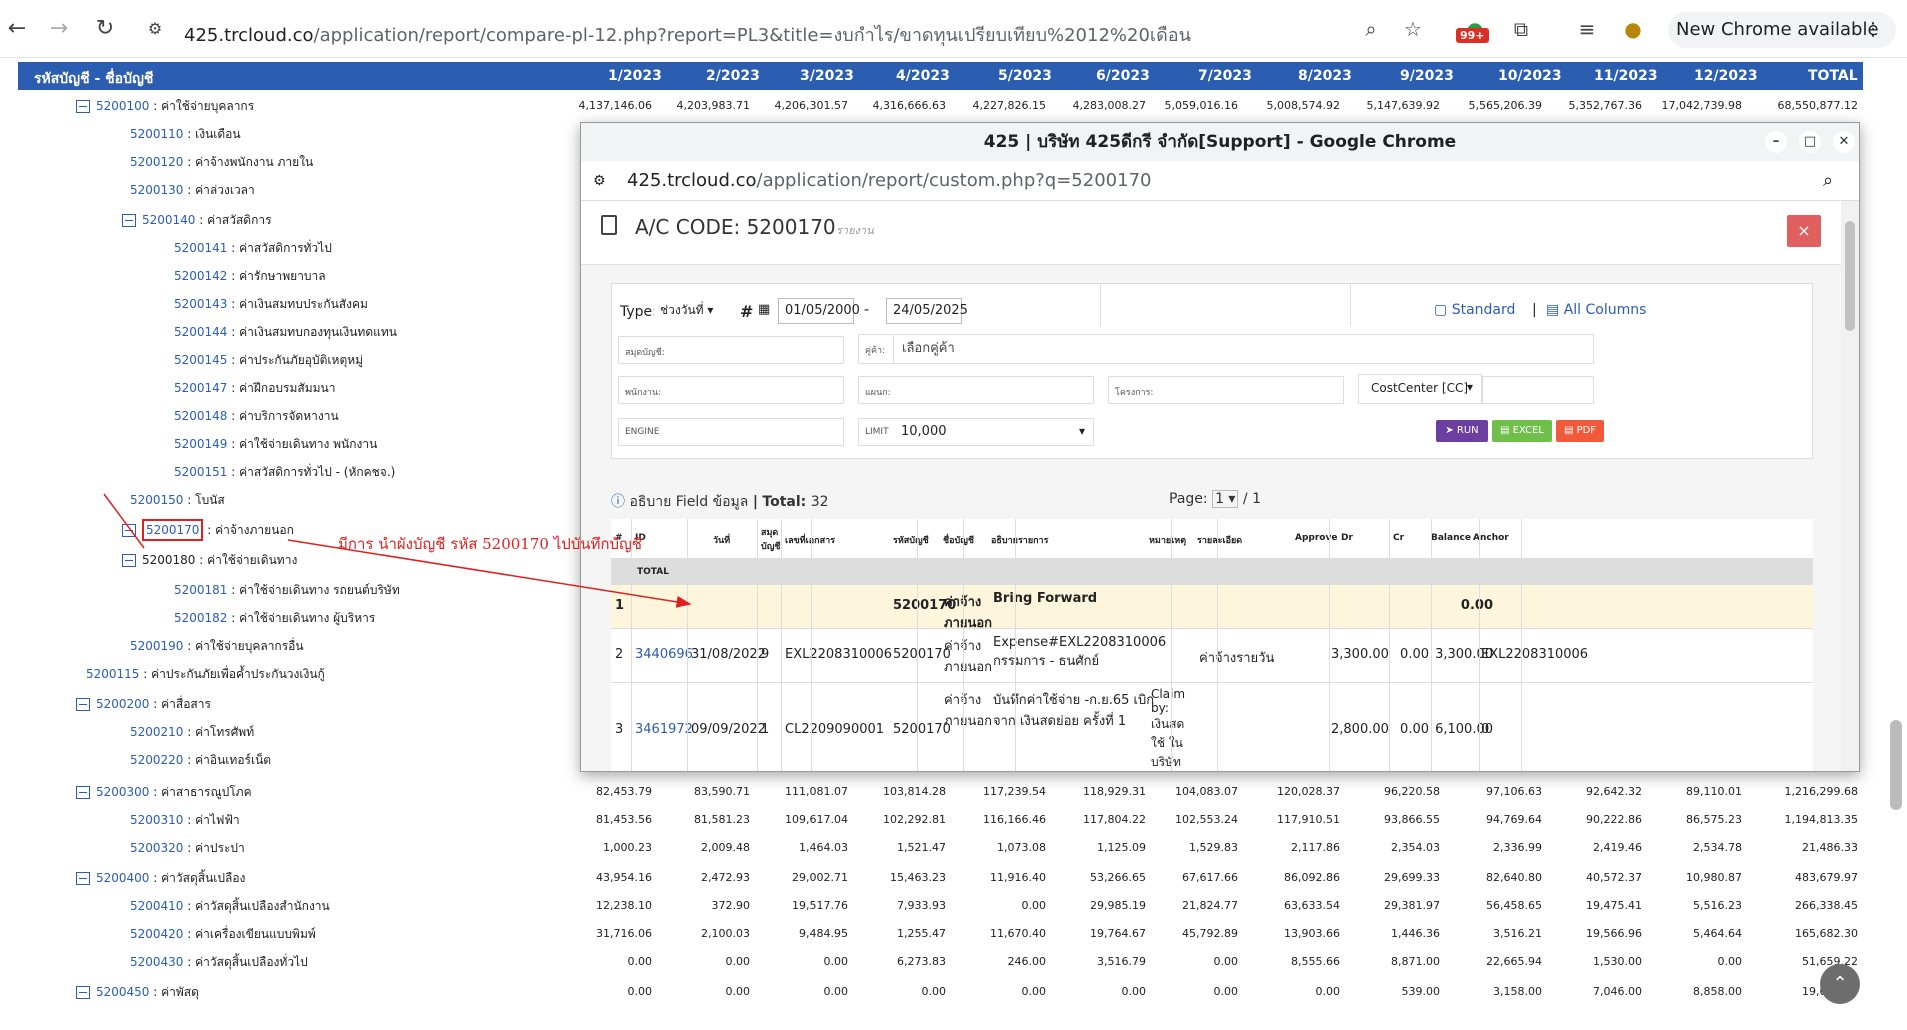 The width and height of the screenshot is (1907, 1030). What do you see at coordinates (156, 962) in the screenshot?
I see `account-code-link: 5200430` at bounding box center [156, 962].